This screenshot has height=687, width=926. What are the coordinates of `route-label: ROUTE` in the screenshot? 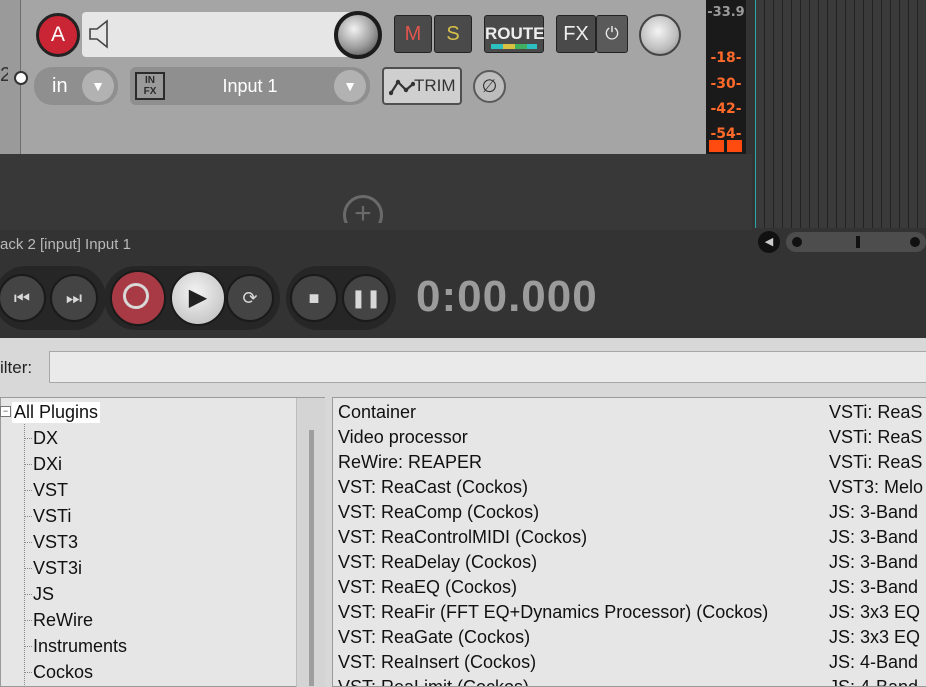 It's located at (515, 33).